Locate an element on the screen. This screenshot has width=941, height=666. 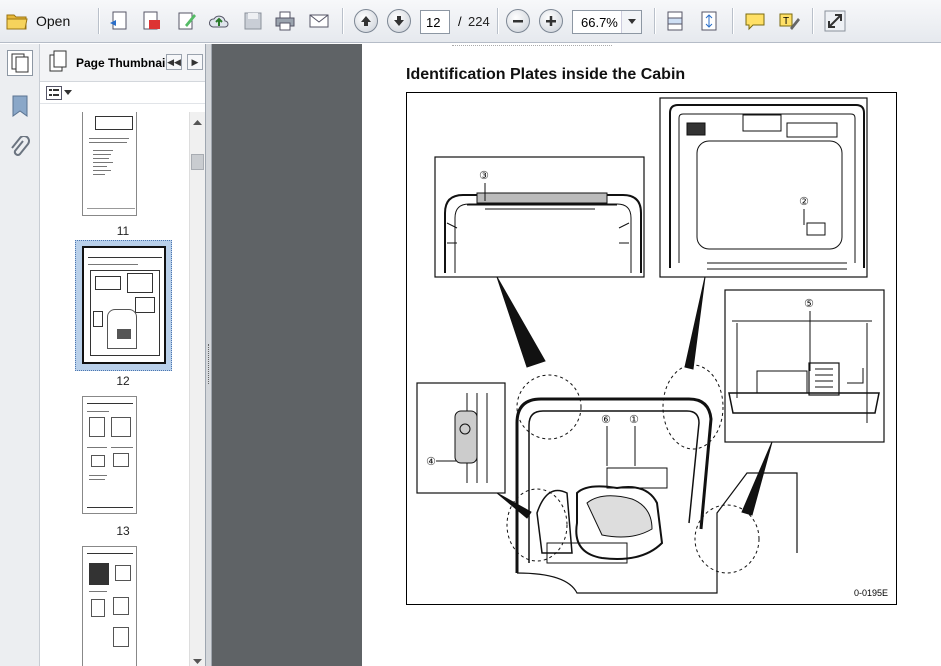
bookmarks-tab is located at coordinates (20, 107).